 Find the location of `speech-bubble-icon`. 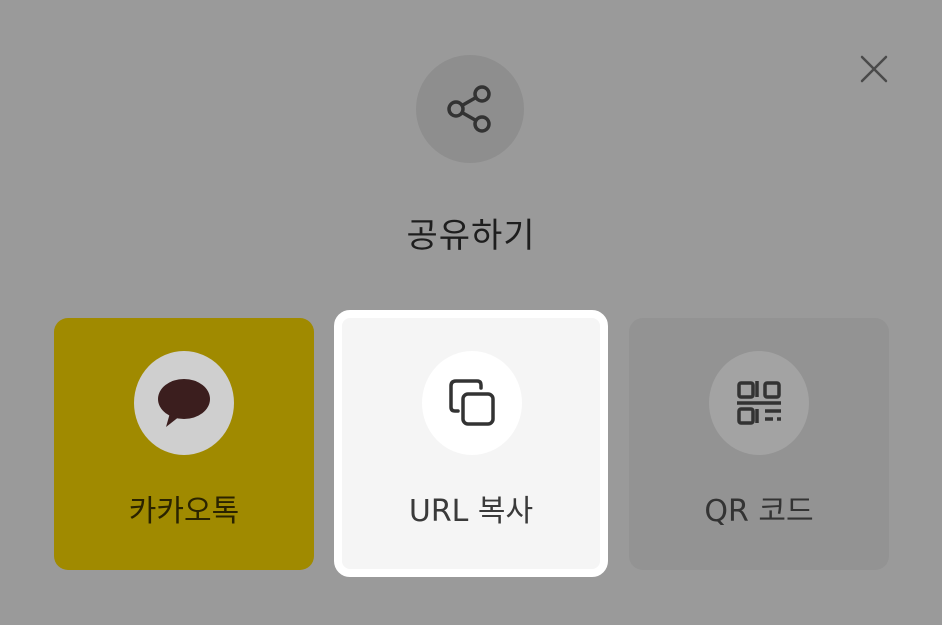

speech-bubble-icon is located at coordinates (184, 403).